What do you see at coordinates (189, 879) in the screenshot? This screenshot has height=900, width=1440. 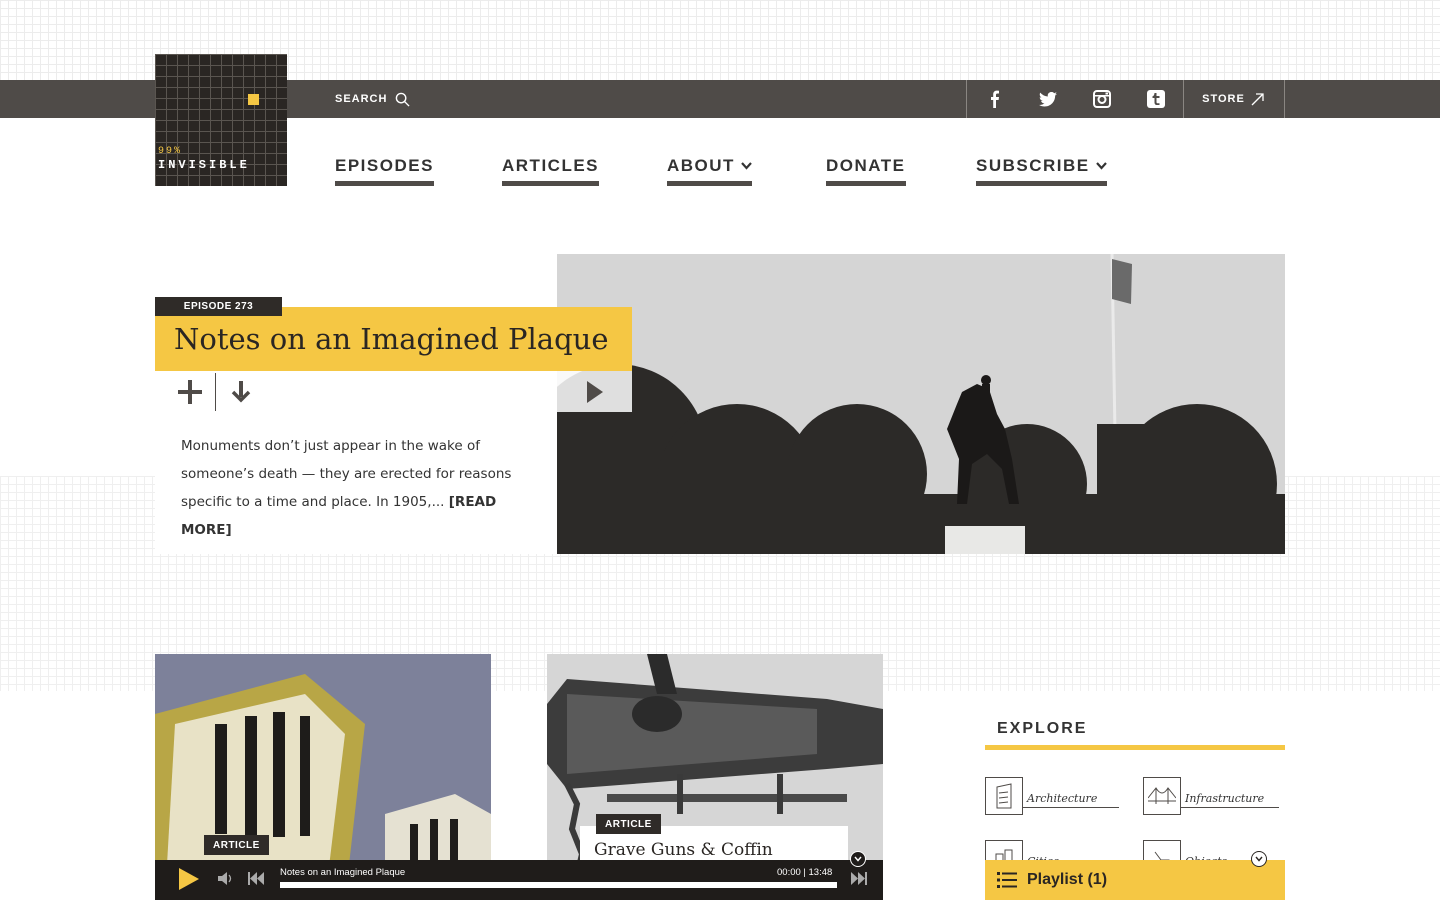 I see `player-play-icon` at bounding box center [189, 879].